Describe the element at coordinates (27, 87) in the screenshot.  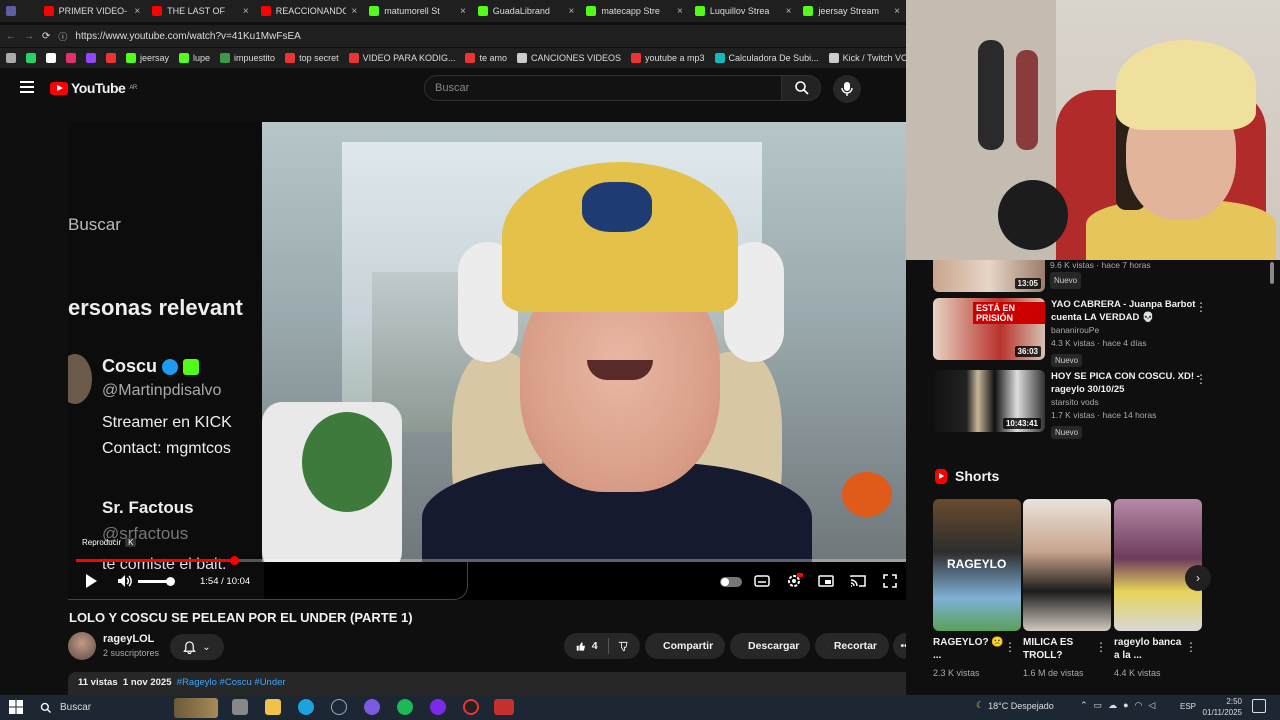
I see `menu-icon` at that location.